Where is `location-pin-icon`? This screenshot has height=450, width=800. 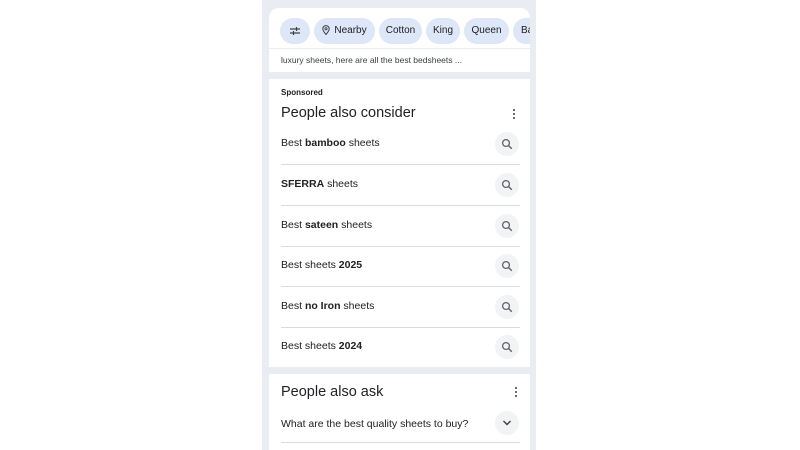
location-pin-icon is located at coordinates (326, 30).